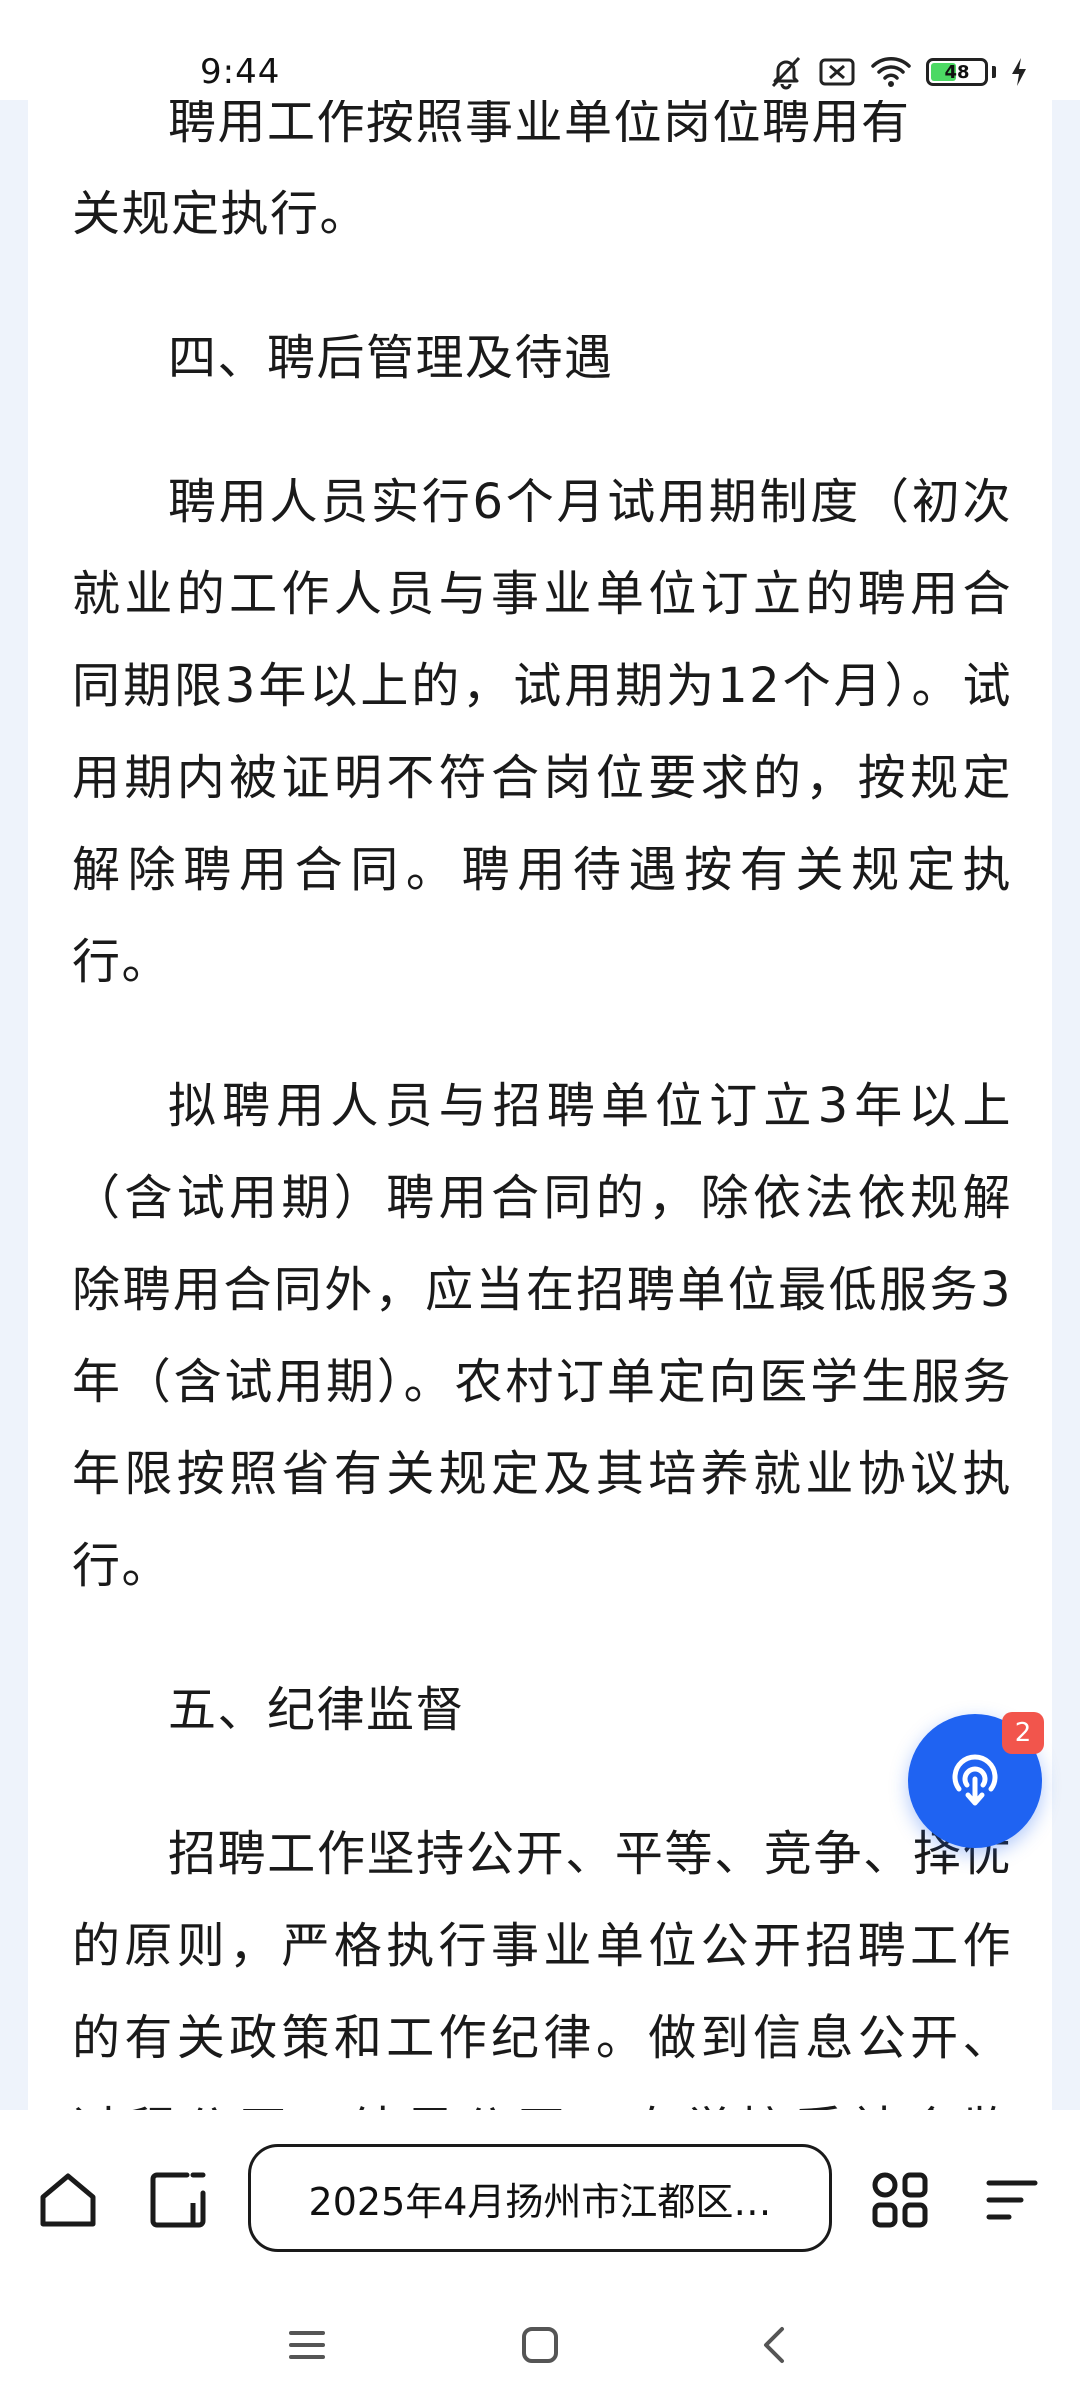 The height and width of the screenshot is (2400, 1080). Describe the element at coordinates (539, 122) in the screenshot. I see `article-text: 聘用工作按照事业单位岗位聘用有` at that location.